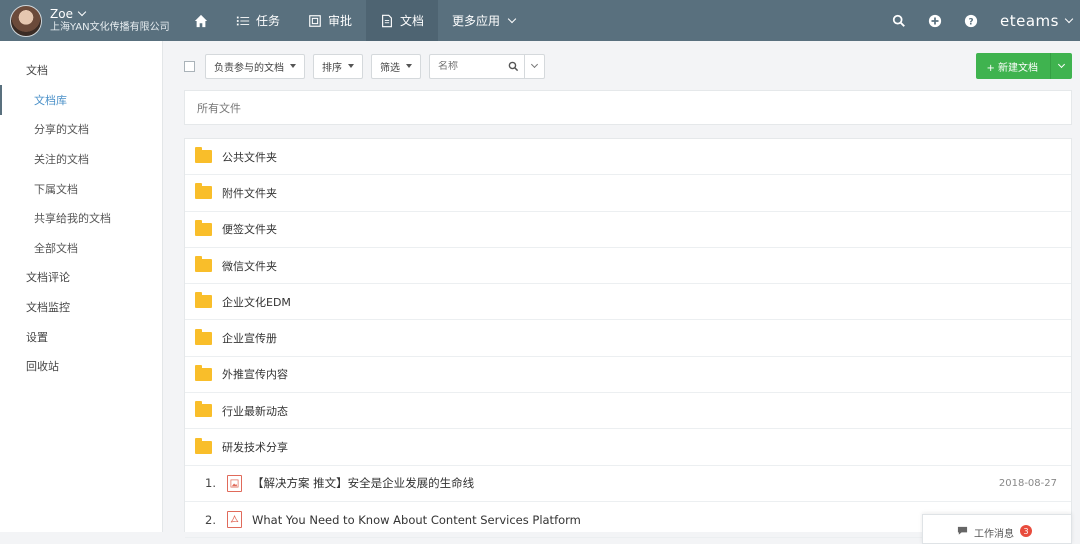 Image resolution: width=1080 pixels, height=544 pixels. I want to click on home-icon, so click(201, 20).